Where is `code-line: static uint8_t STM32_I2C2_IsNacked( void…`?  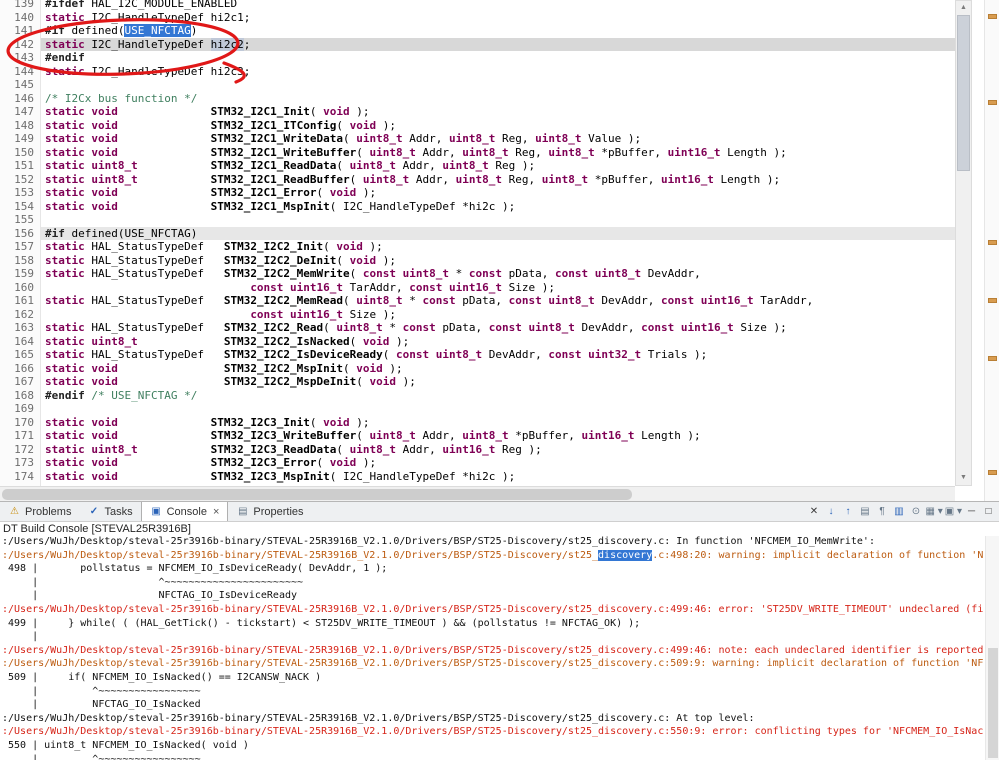
code-line: static uint8_t STM32_I2C2_IsNacked( void… is located at coordinates (498, 342).